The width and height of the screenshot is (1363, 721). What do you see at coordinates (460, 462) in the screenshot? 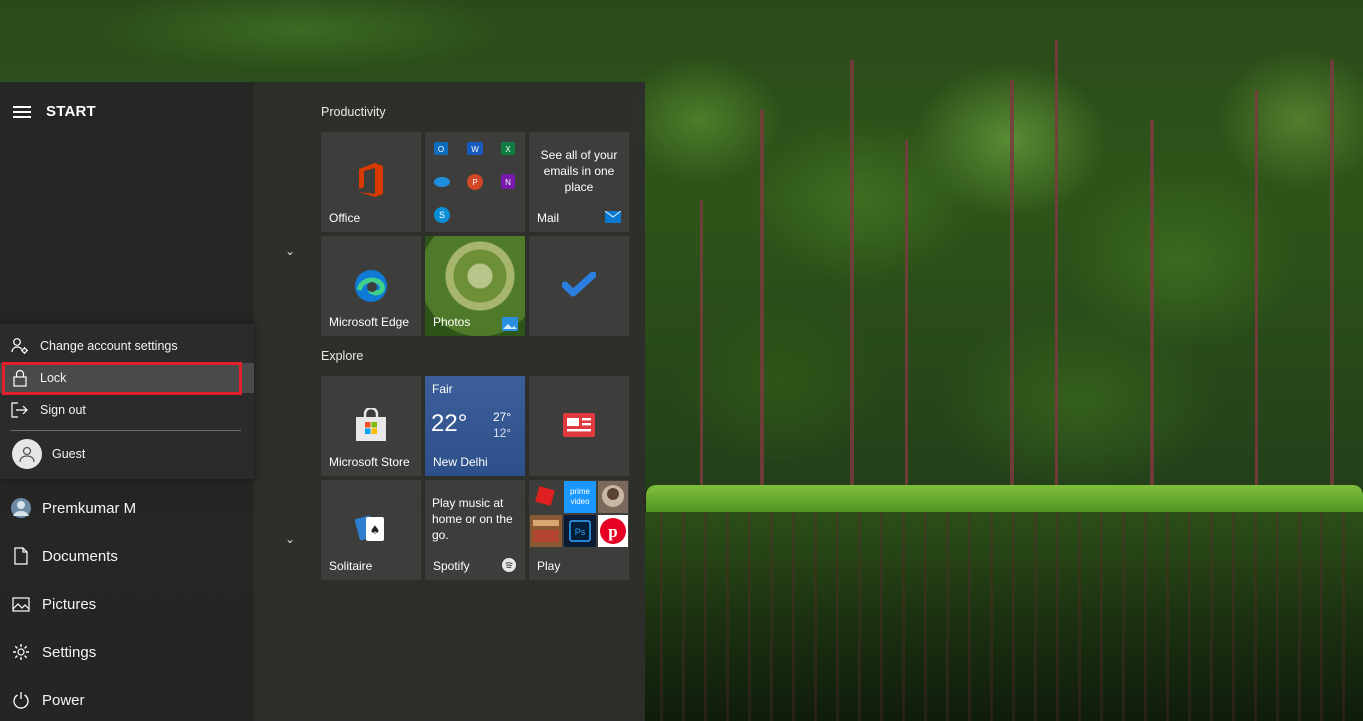
I see `weather-city: New Delhi` at bounding box center [460, 462].